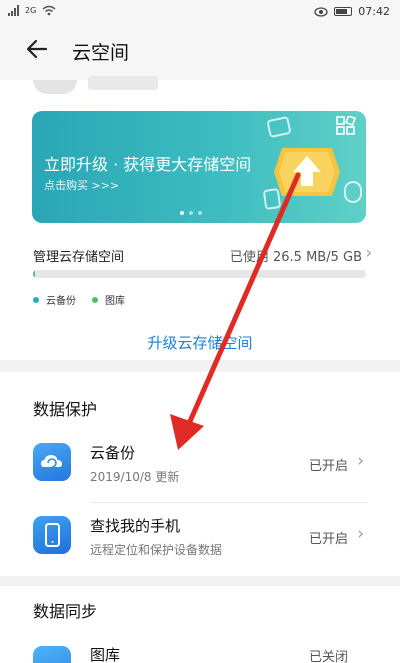 This screenshot has height=663, width=400. What do you see at coordinates (105, 654) in the screenshot?
I see `row-title: 图库` at bounding box center [105, 654].